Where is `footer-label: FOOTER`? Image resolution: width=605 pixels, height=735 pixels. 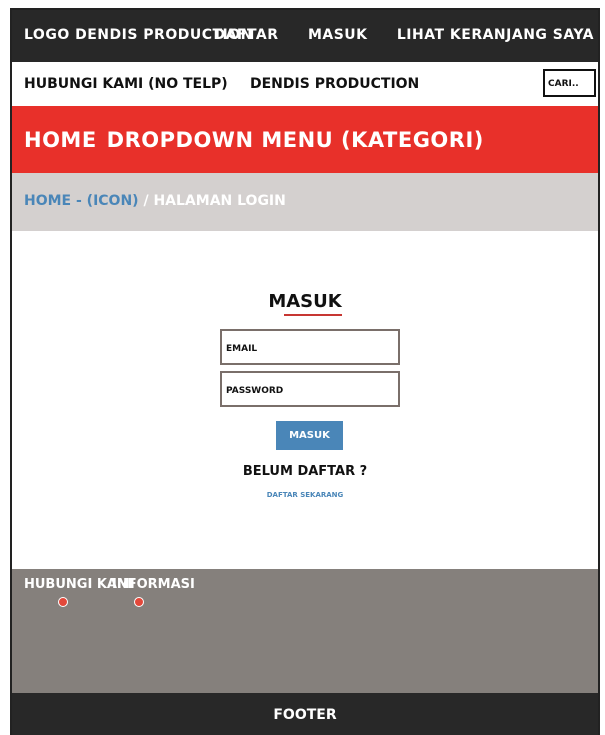 footer-label: FOOTER is located at coordinates (305, 715).